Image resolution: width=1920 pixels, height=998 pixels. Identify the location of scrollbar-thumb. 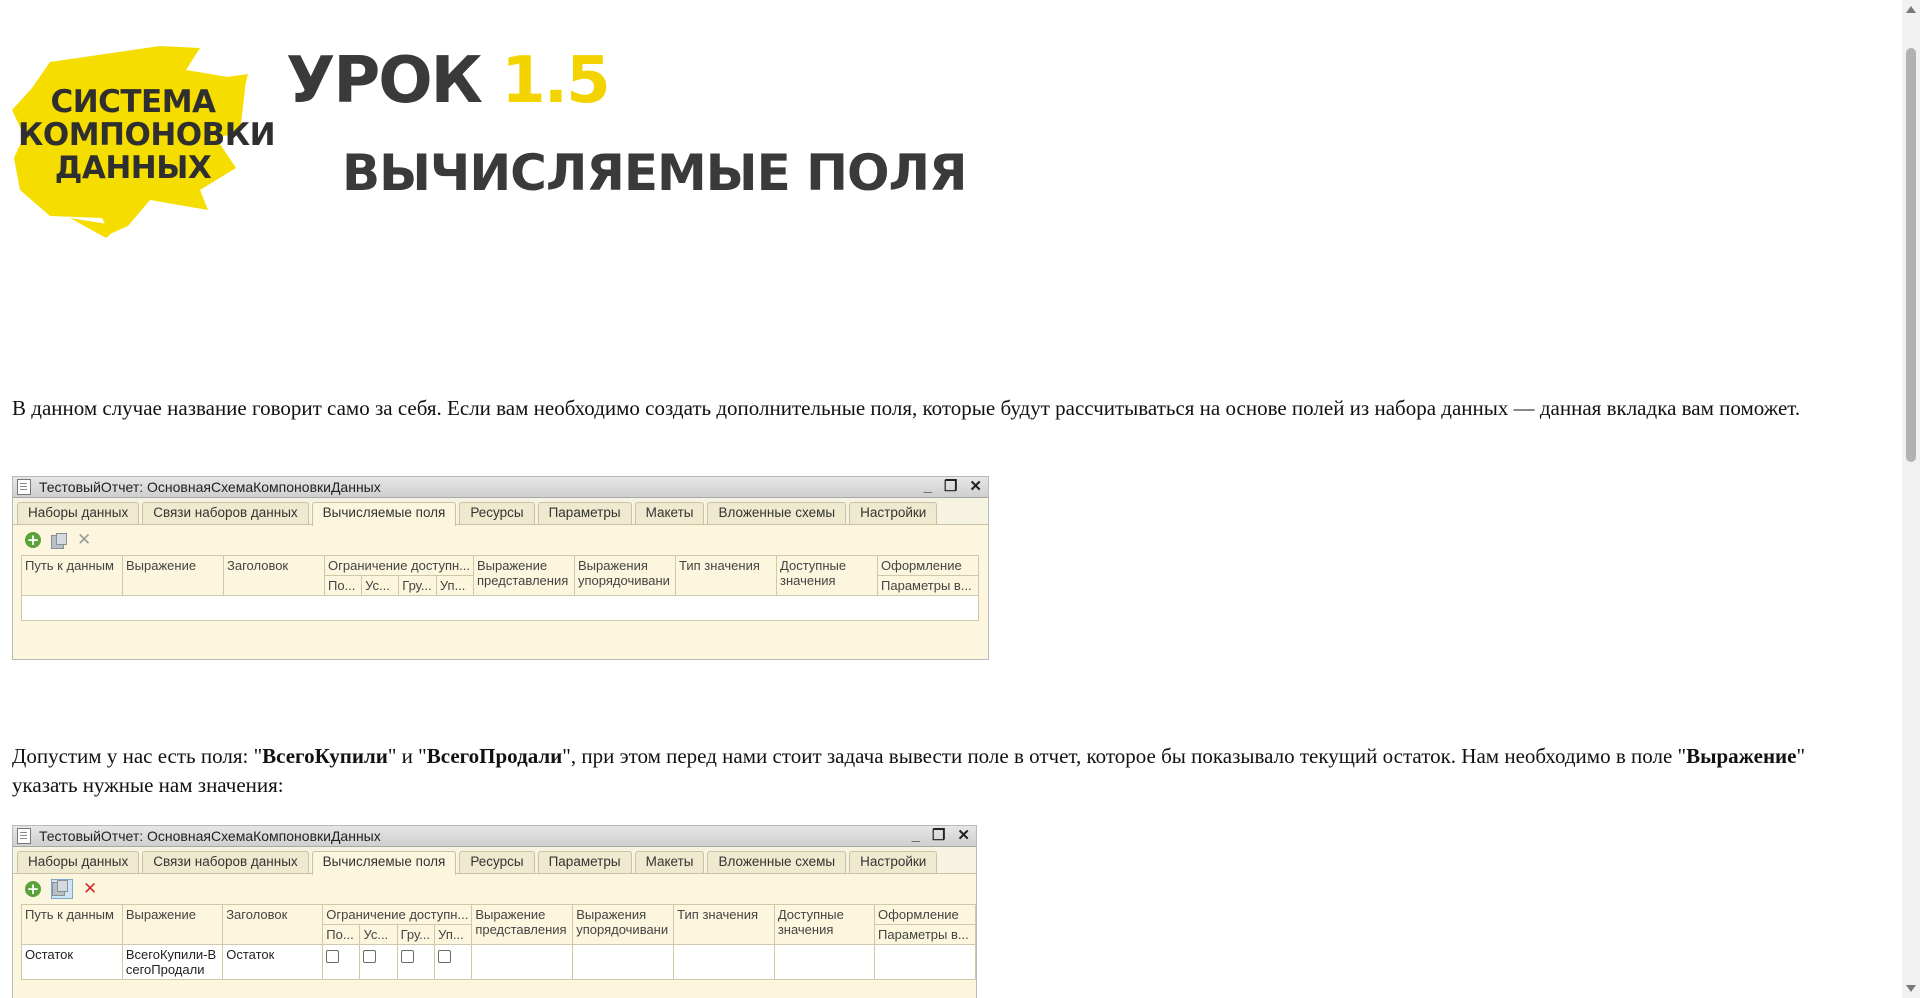
(1911, 255).